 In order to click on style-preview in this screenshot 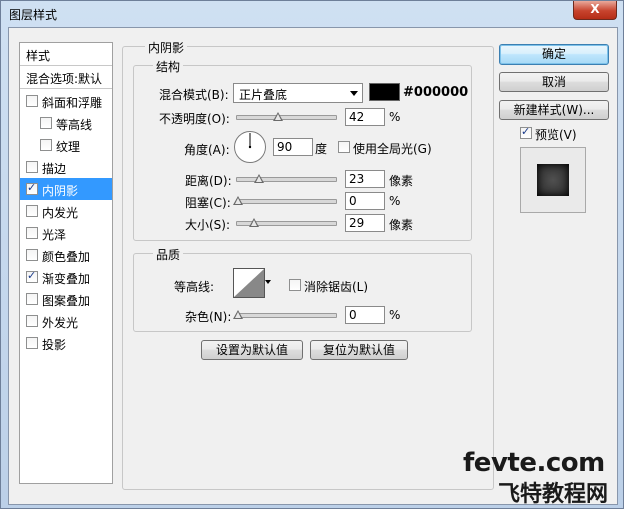, I will do `click(553, 180)`.